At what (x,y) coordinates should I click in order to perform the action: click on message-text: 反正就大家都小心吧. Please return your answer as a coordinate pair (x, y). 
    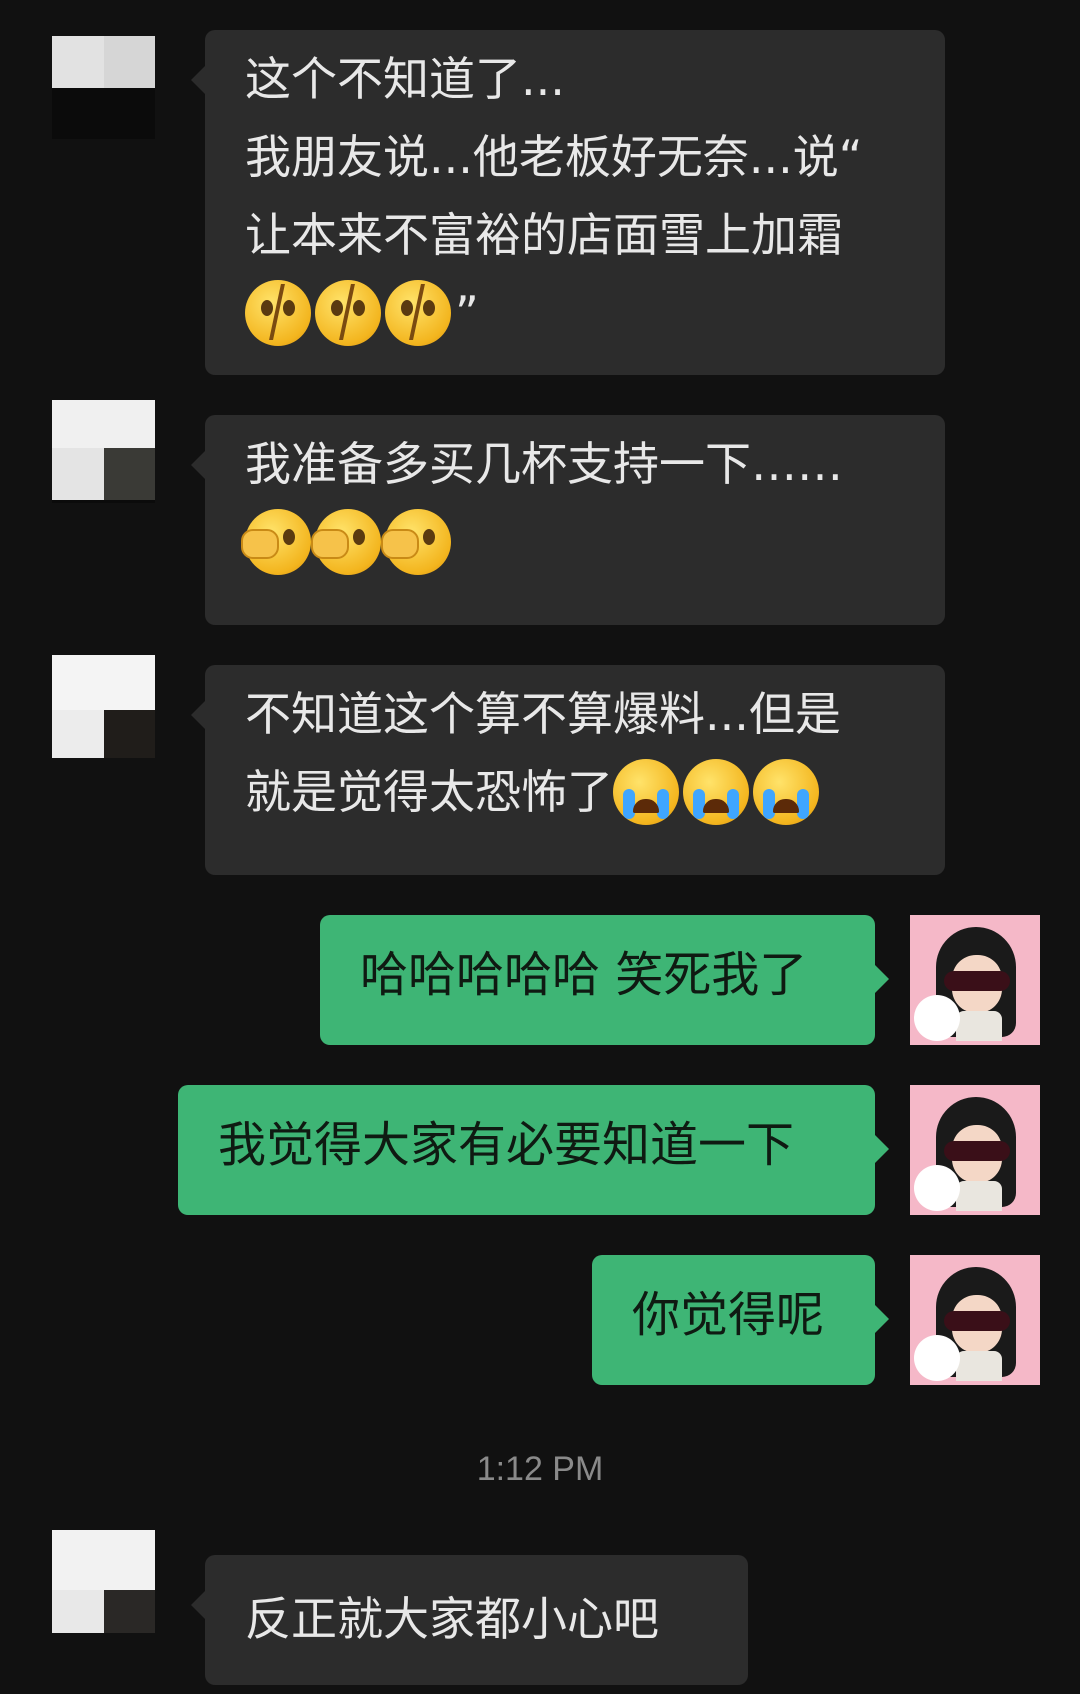
    Looking at the image, I should click on (452, 1619).